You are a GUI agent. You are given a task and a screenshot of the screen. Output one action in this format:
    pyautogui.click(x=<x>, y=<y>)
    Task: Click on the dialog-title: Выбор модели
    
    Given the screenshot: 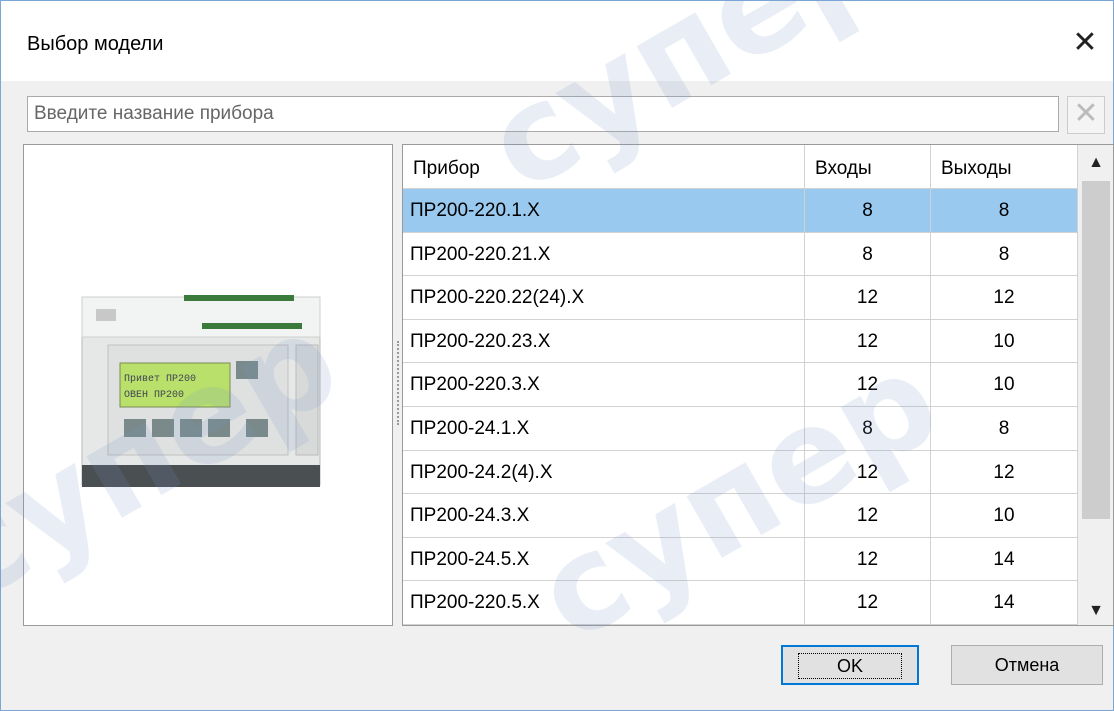 What is the action you would take?
    pyautogui.click(x=95, y=44)
    